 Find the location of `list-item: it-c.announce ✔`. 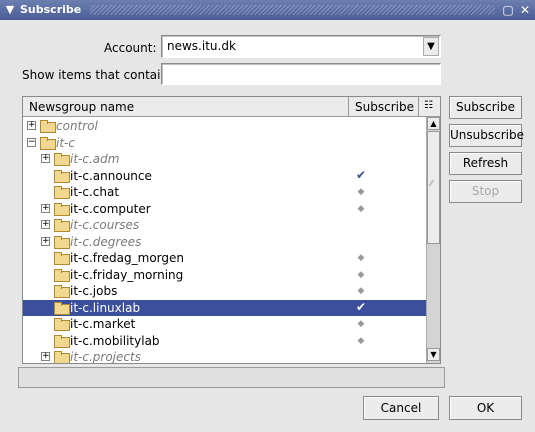

list-item: it-c.announce ✔ is located at coordinates (224, 176).